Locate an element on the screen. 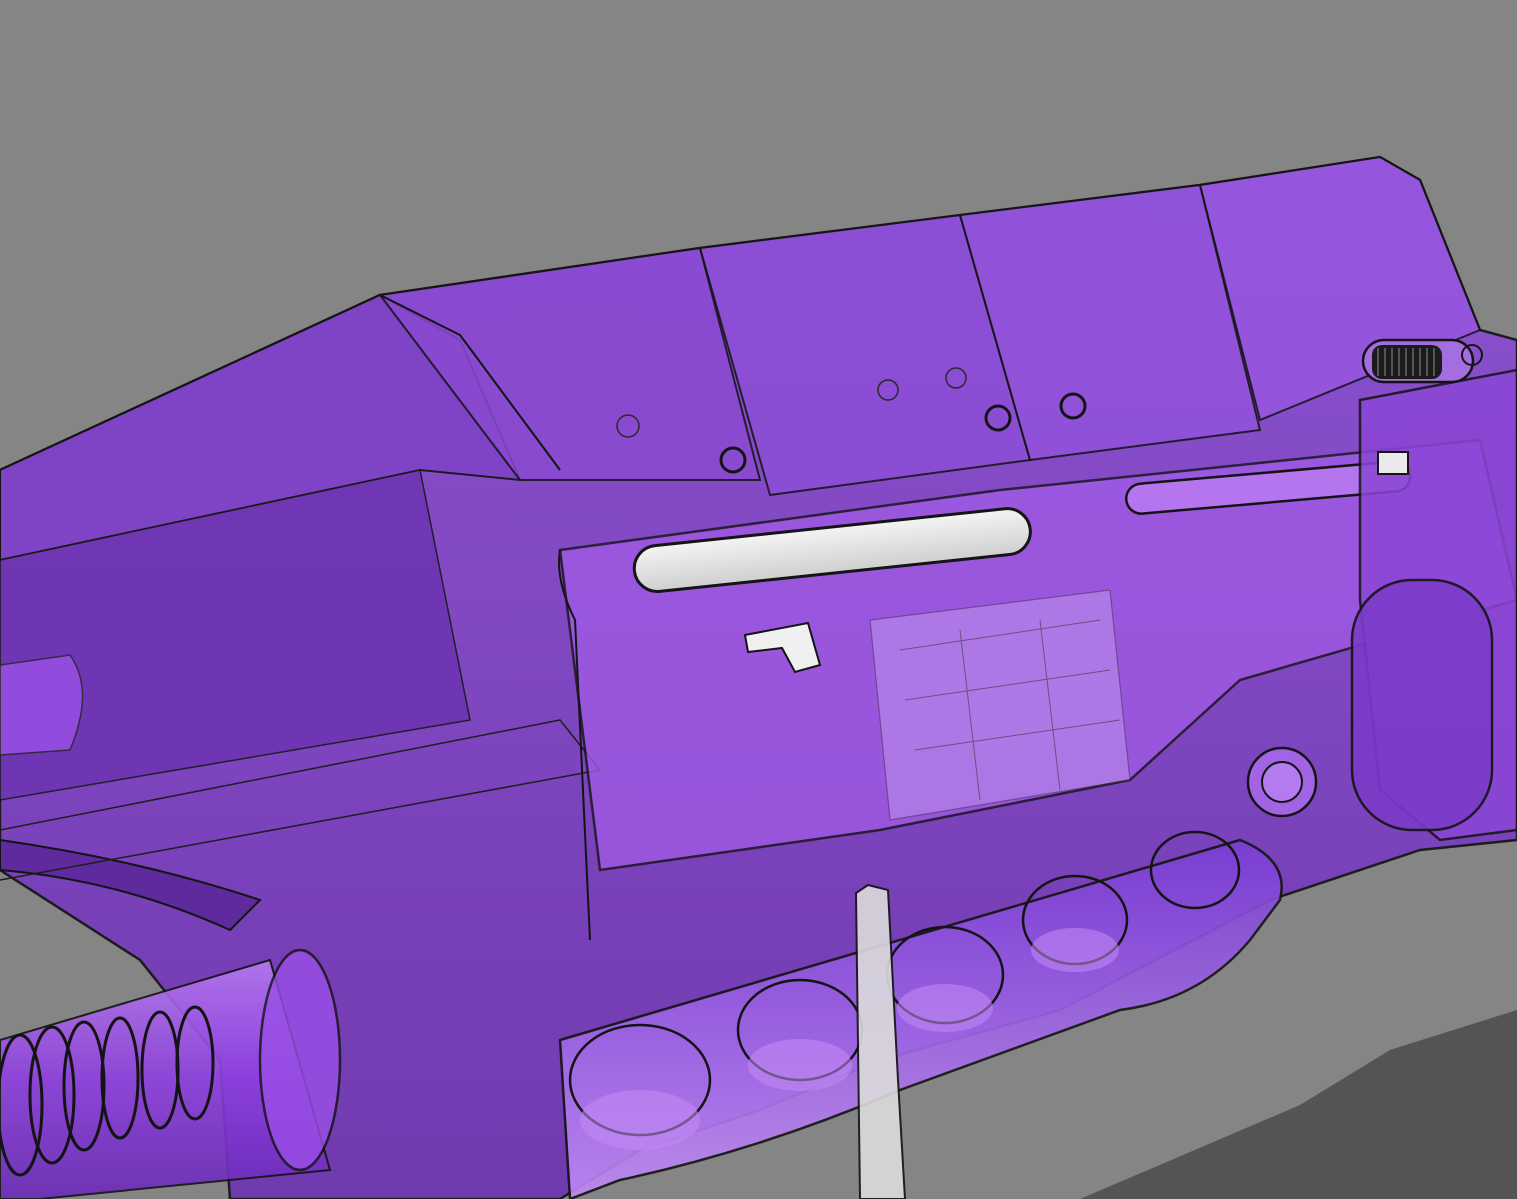 Image resolution: width=1517 pixels, height=1199 pixels. tail-window is located at coordinates (1422, 705).